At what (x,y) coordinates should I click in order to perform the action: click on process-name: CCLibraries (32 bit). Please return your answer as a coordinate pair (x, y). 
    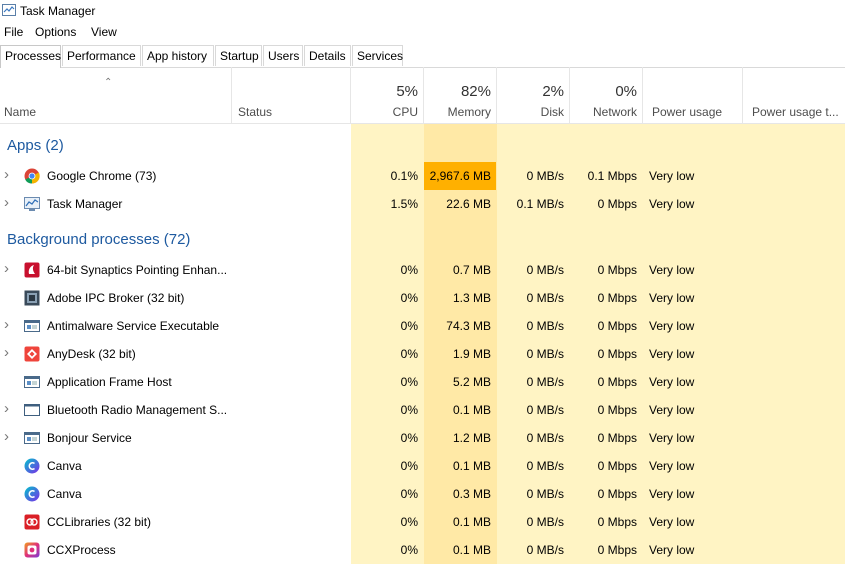
    Looking at the image, I should click on (99, 522).